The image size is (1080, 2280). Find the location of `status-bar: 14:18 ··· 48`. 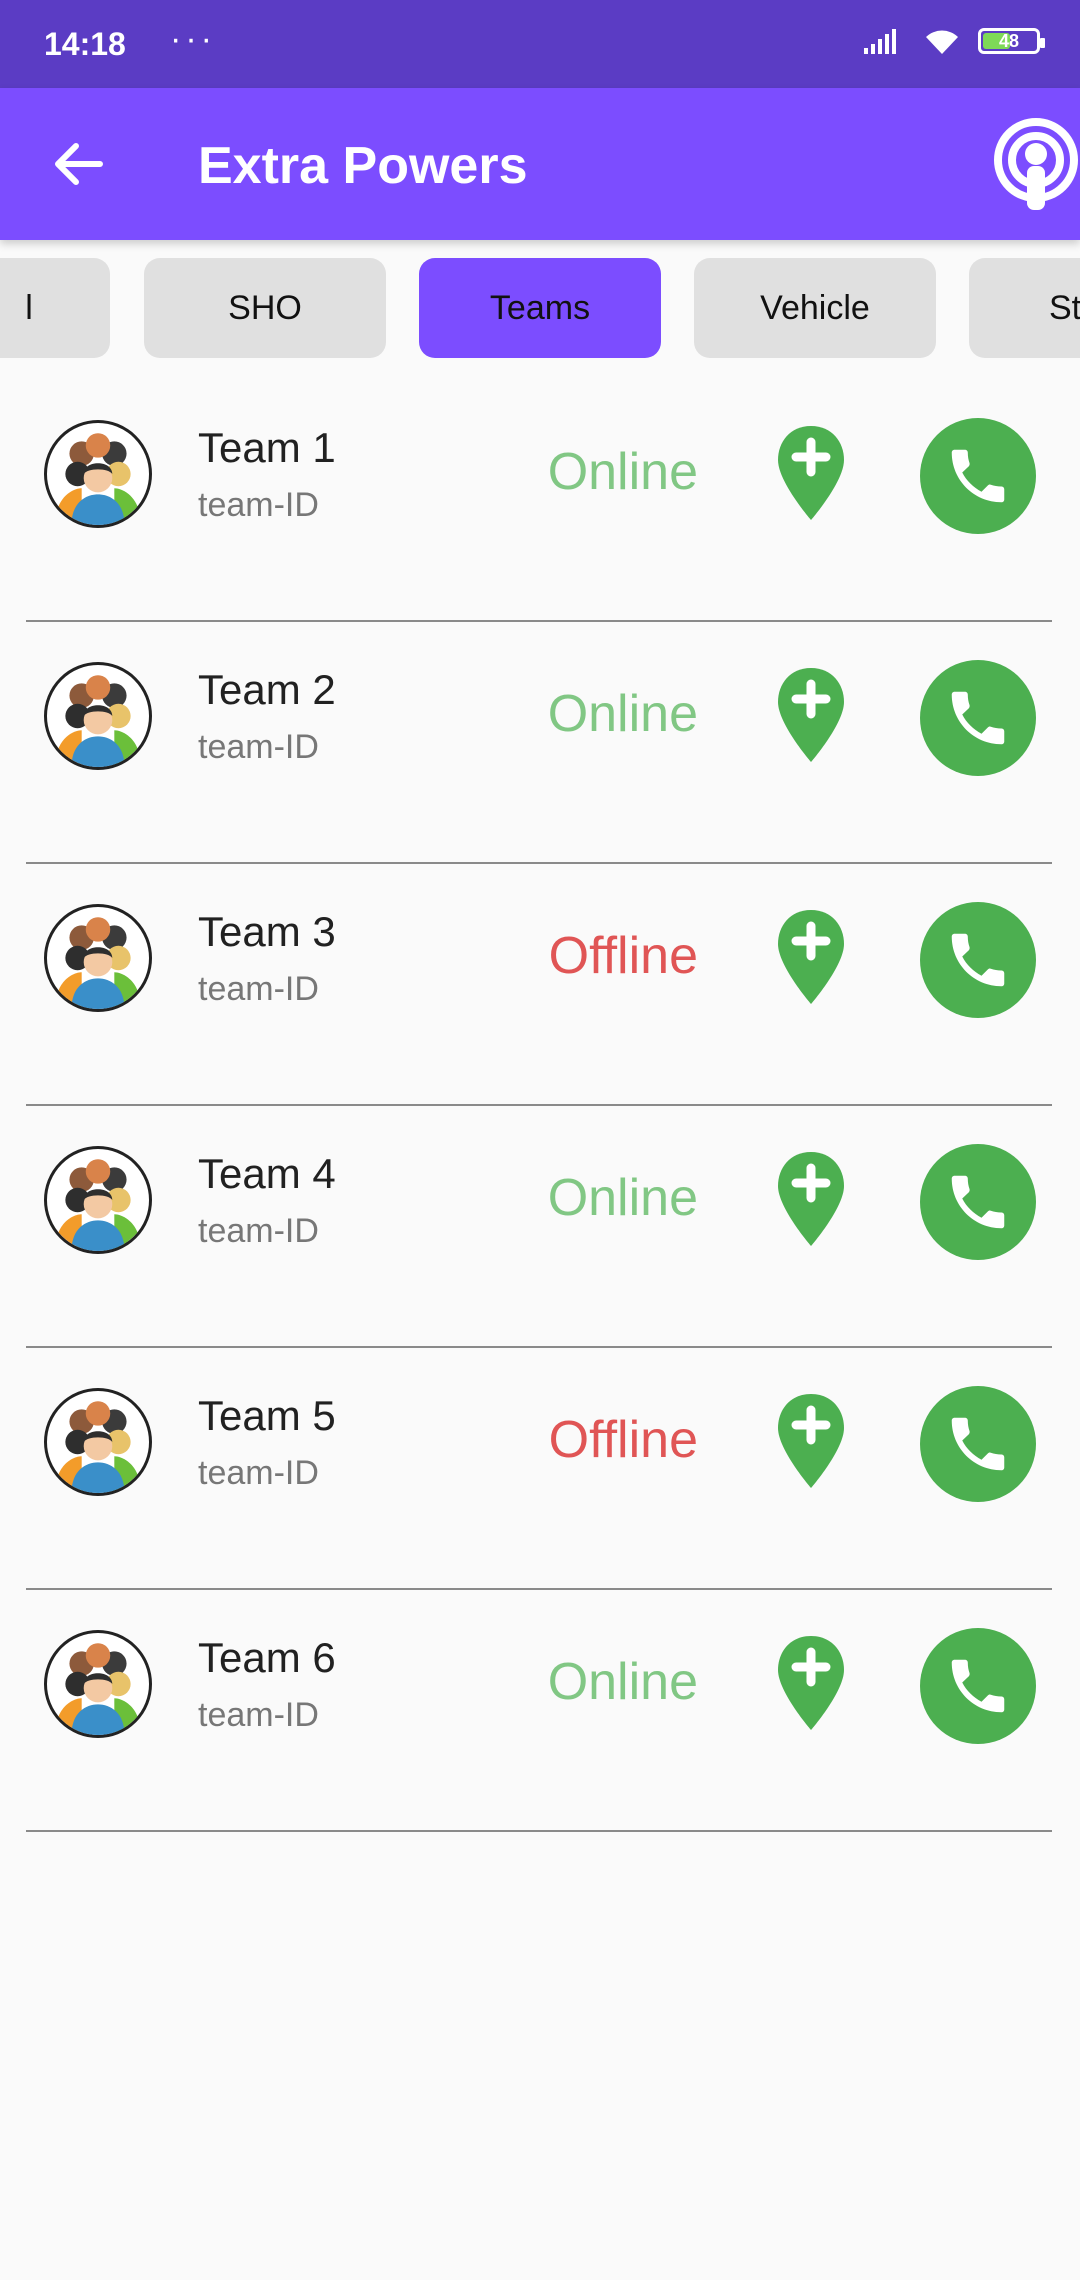

status-bar: 14:18 ··· 48 is located at coordinates (540, 44).